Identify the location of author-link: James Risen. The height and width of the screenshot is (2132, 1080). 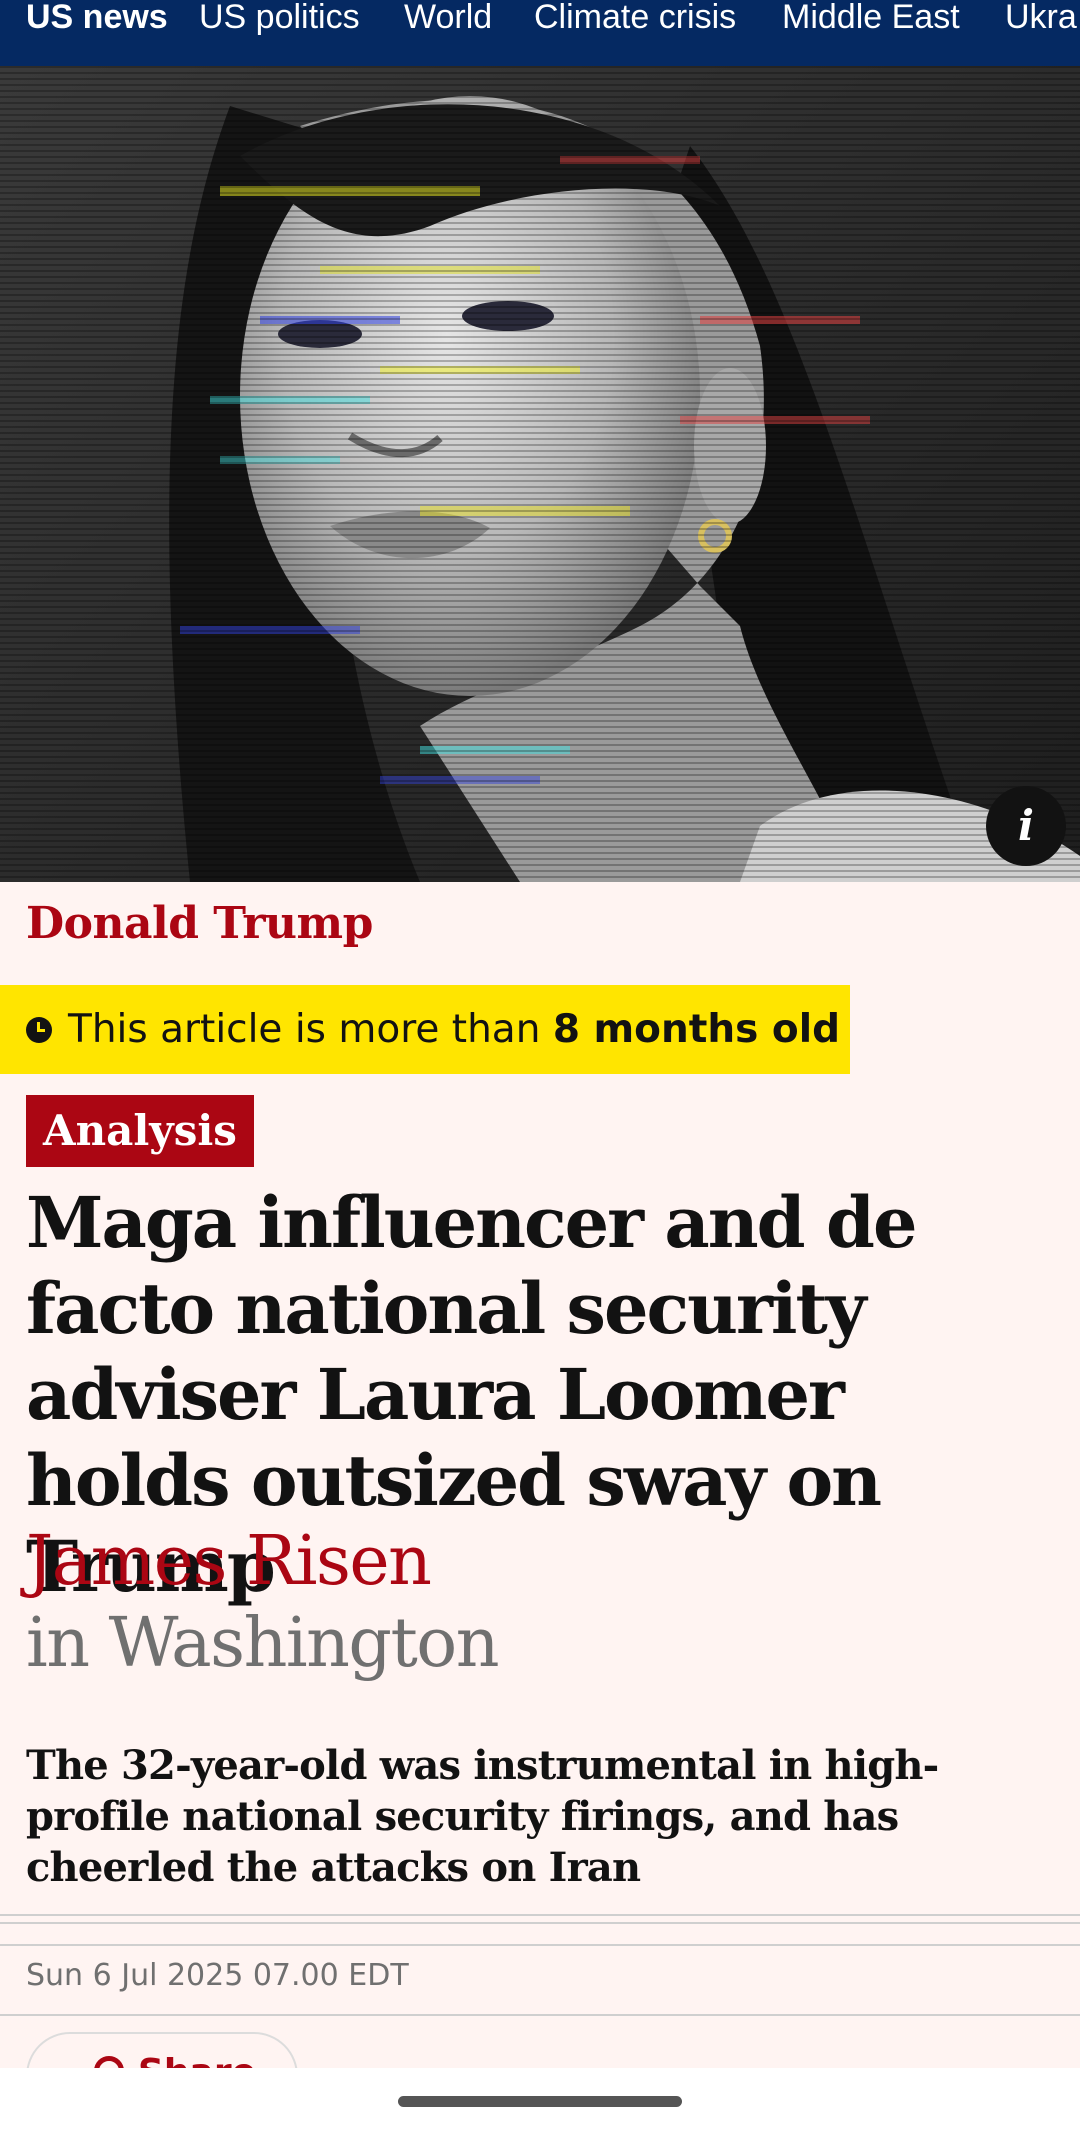
(229, 1561).